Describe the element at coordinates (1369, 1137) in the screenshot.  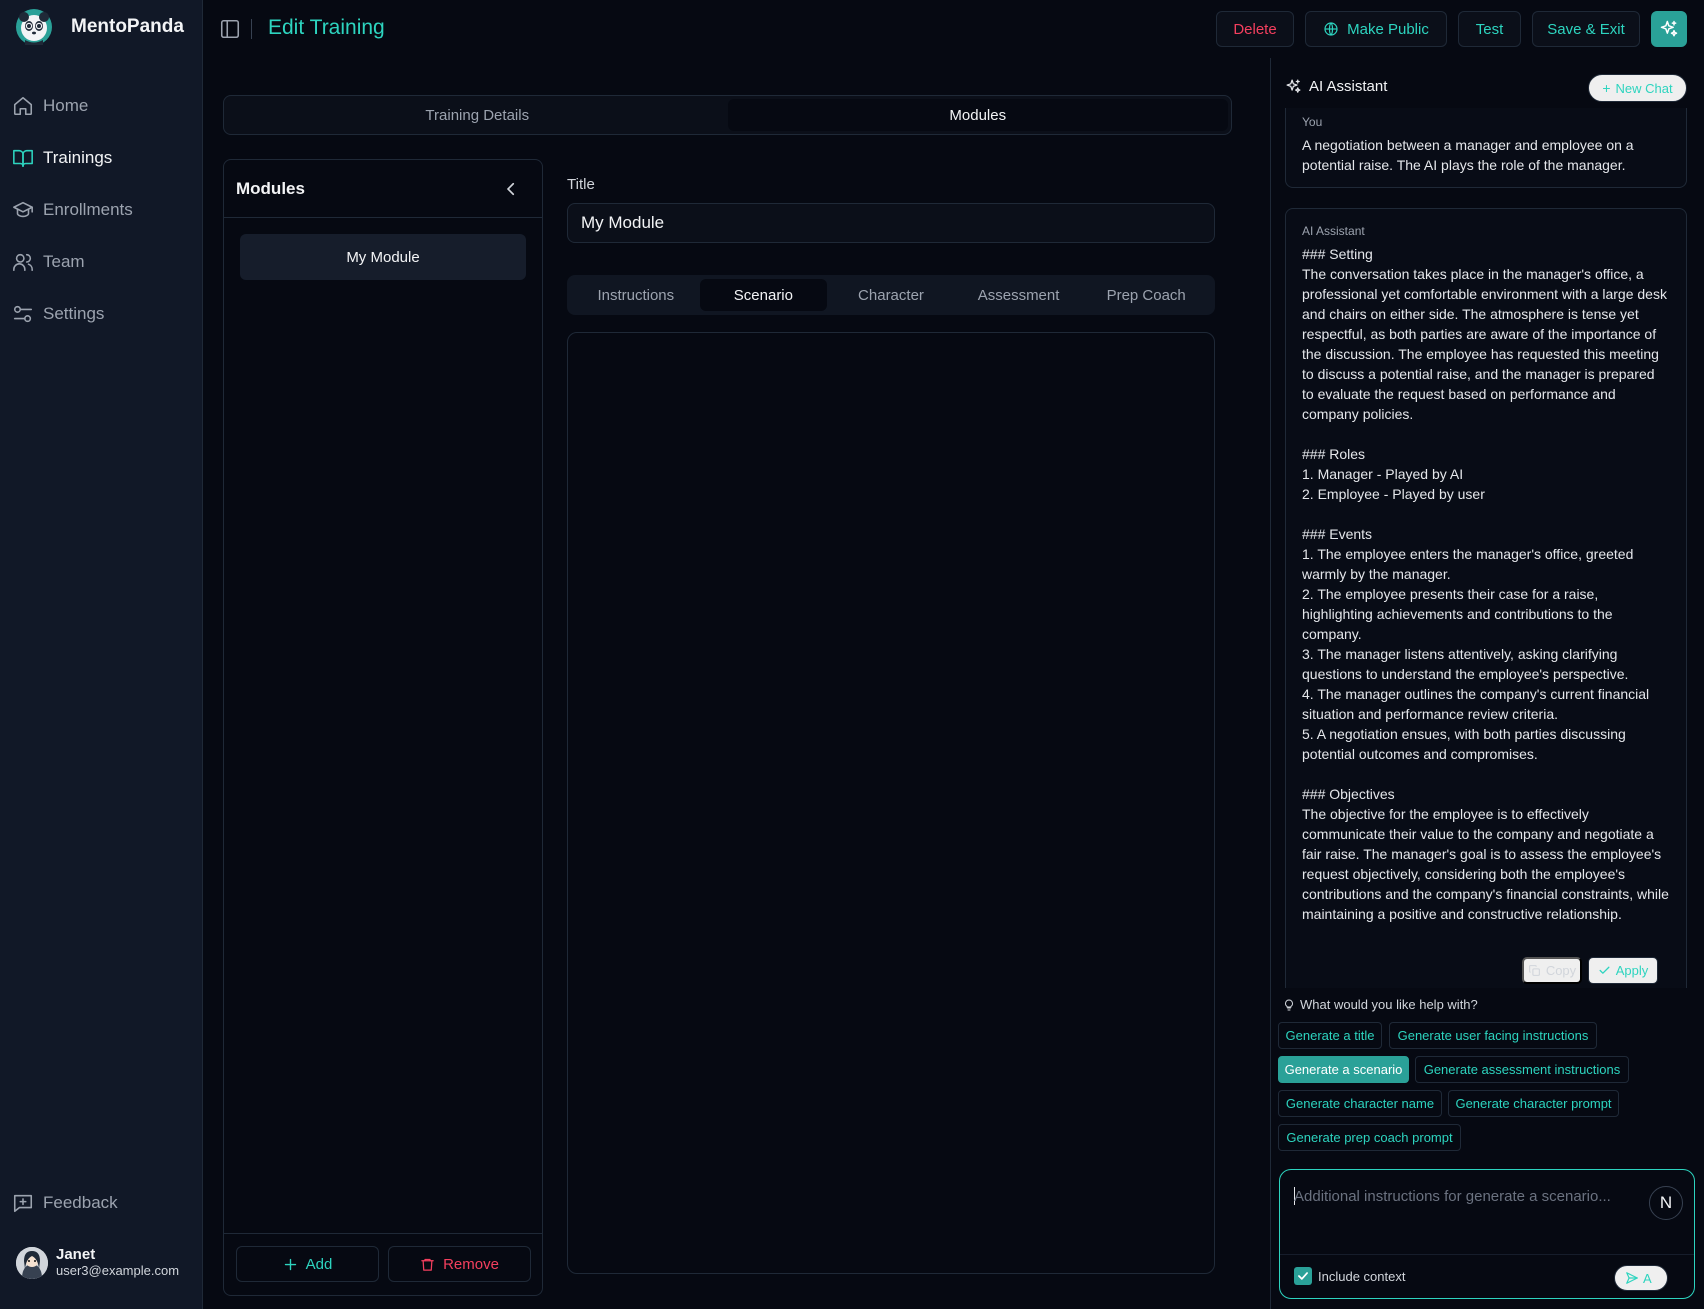
I see `suggestion-generate-prep-coach: Generate prep coach prompt` at that location.